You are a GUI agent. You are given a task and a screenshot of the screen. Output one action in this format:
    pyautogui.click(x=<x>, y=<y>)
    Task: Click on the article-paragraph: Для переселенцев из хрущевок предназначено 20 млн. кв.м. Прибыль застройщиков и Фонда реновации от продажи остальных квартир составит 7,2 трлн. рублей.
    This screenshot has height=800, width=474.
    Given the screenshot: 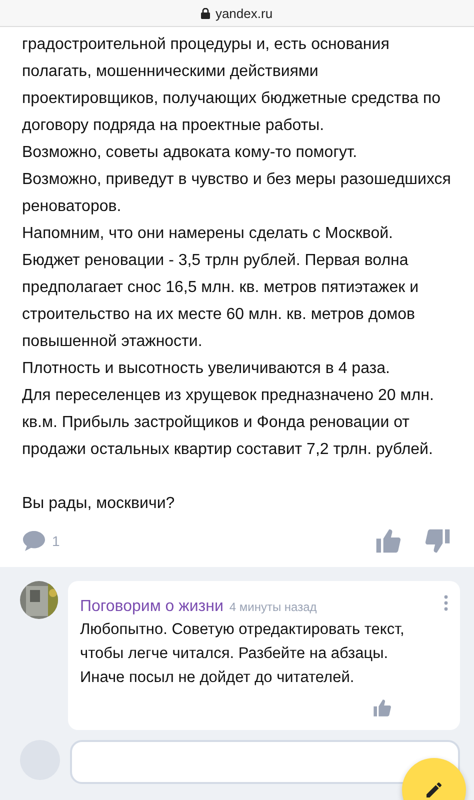 What is the action you would take?
    pyautogui.click(x=228, y=423)
    